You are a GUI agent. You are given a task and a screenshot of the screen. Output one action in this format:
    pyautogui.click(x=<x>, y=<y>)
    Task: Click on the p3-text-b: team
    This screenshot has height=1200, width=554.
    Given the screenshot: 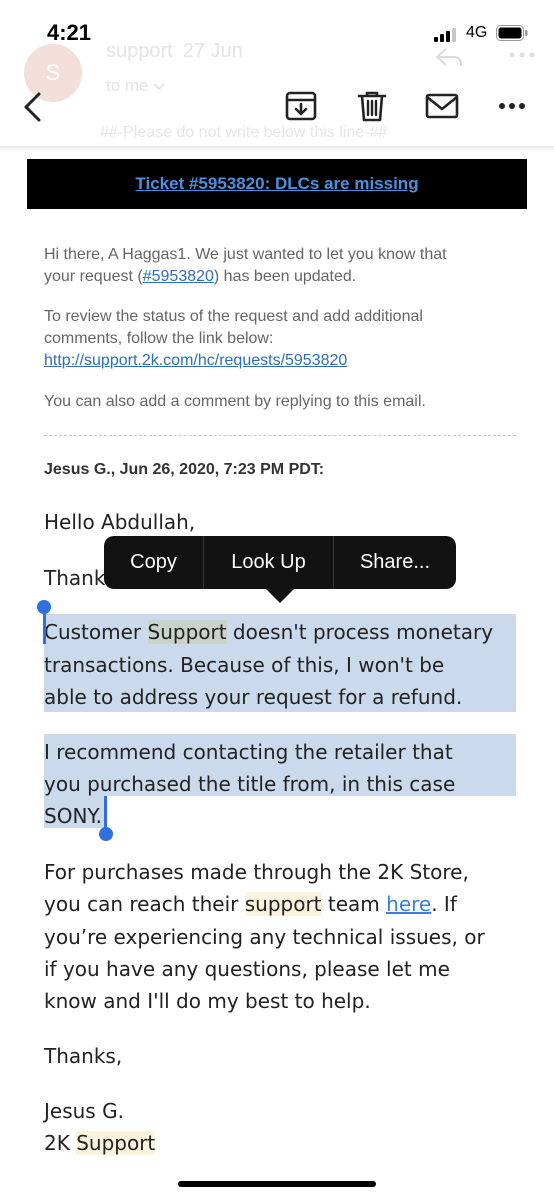 What is the action you would take?
    pyautogui.click(x=354, y=904)
    